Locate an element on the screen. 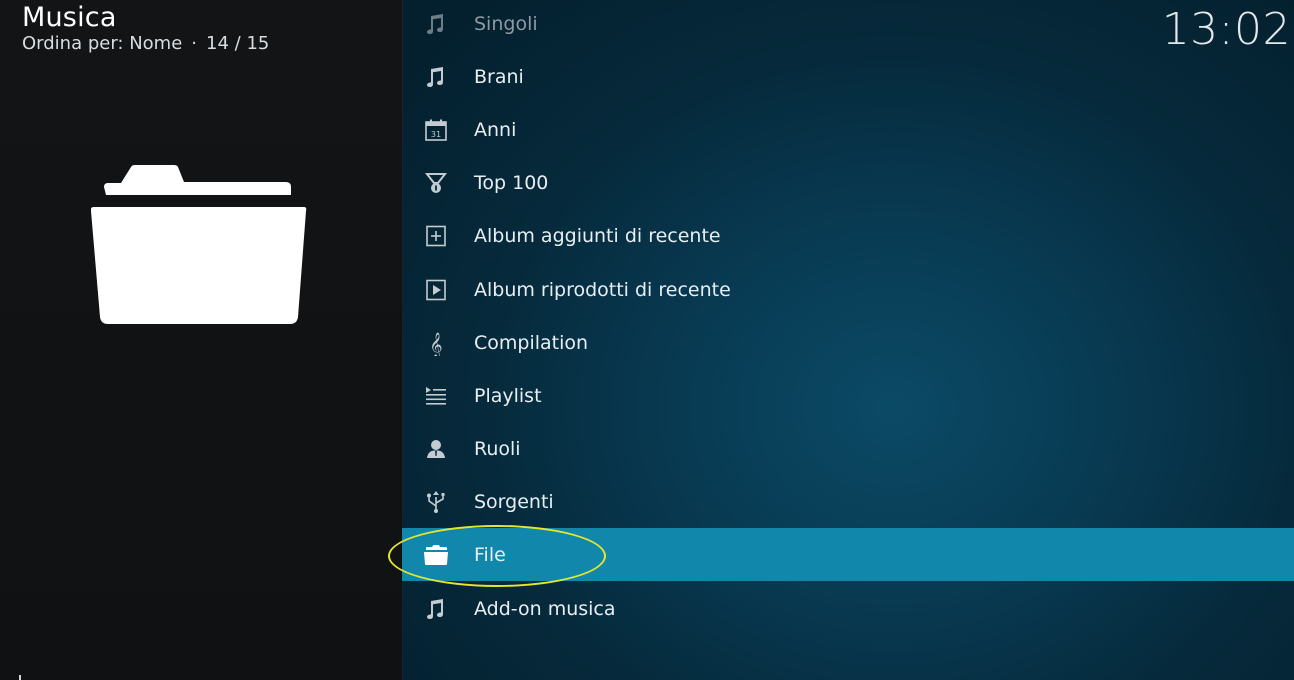  menu-item-label: Brani is located at coordinates (499, 76).